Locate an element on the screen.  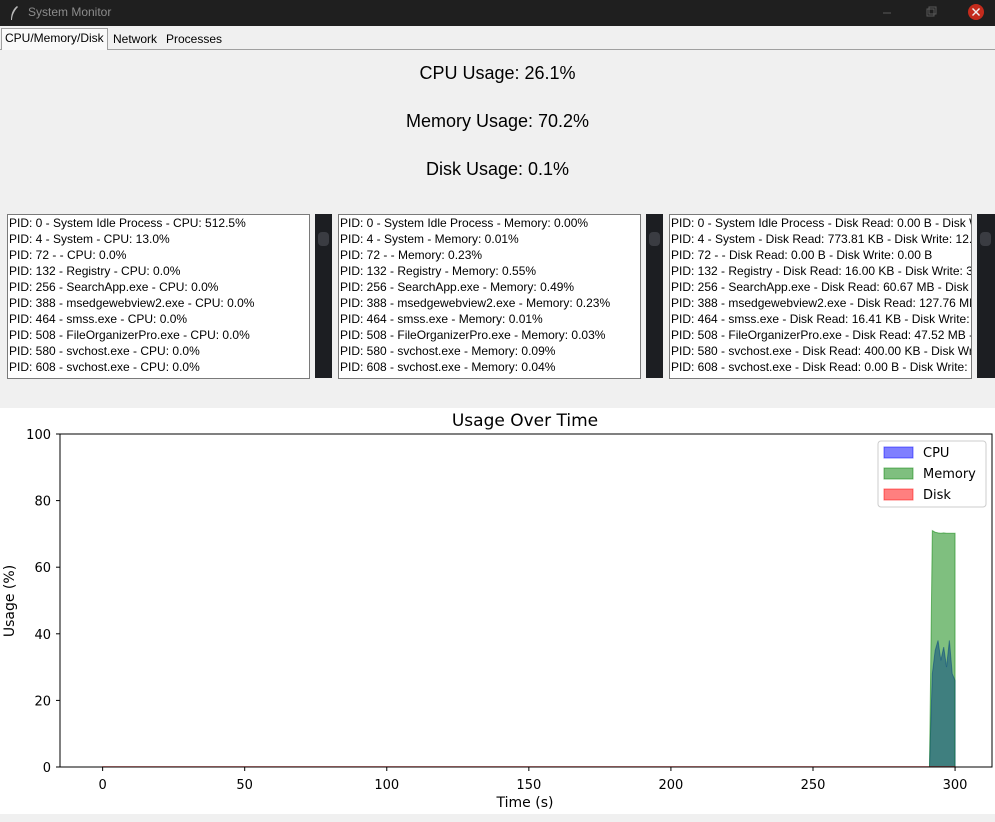
memory-list-scrollbar is located at coordinates (654, 296).